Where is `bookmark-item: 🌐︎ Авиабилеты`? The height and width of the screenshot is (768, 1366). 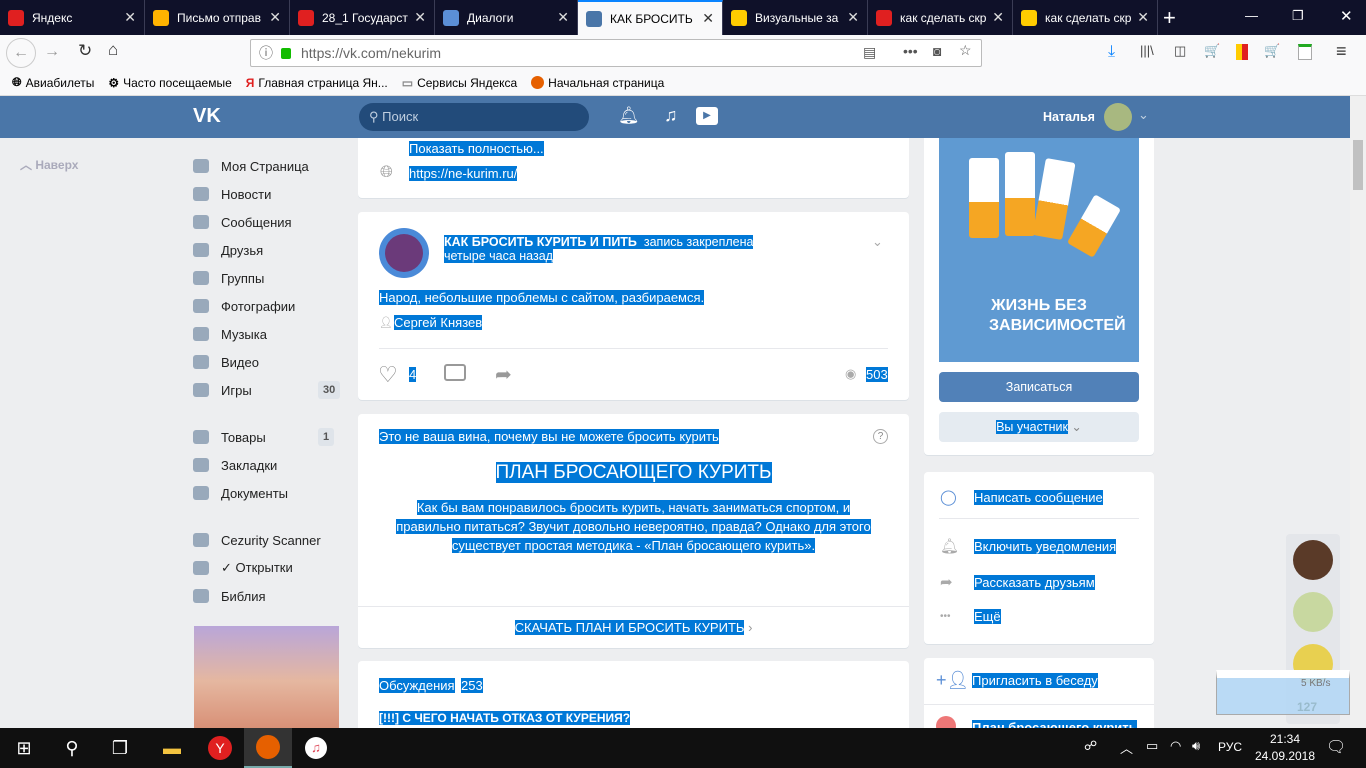
bookmark-item: 🌐︎ Авиабилеты is located at coordinates (53, 82).